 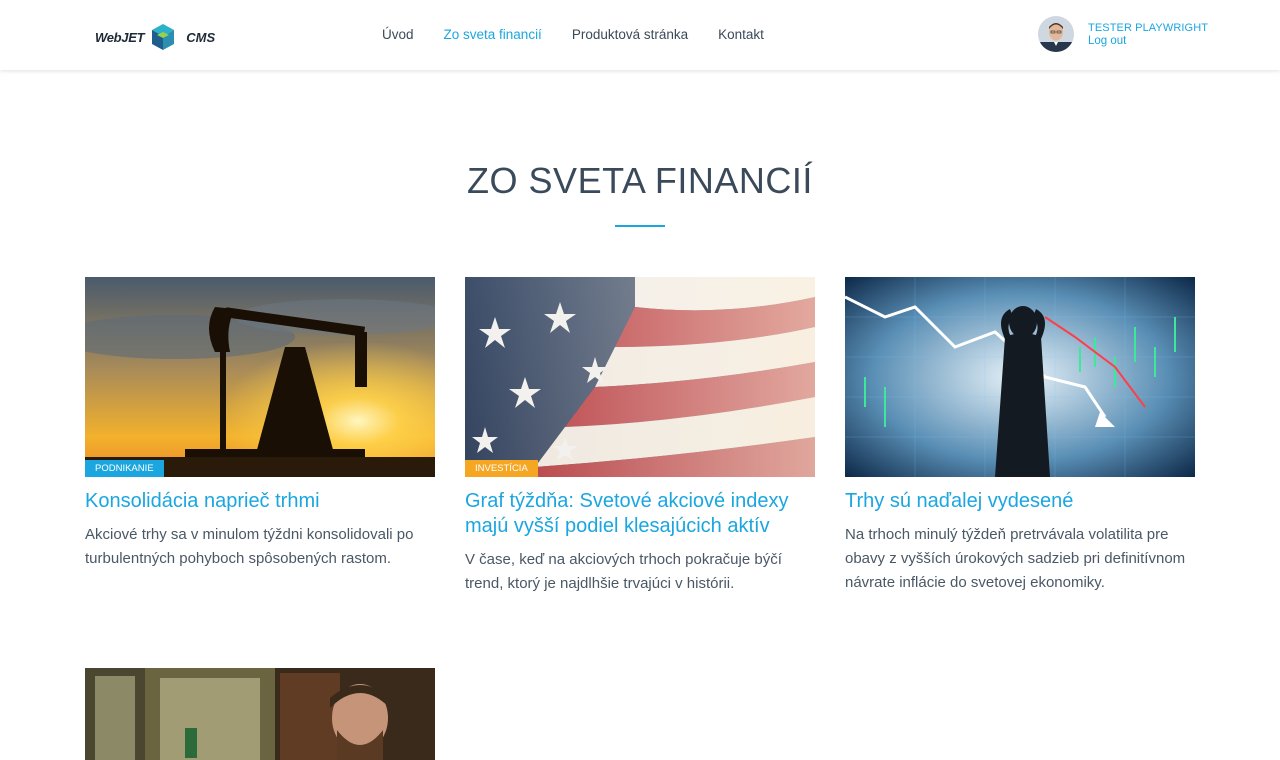 I want to click on avatar, so click(x=1056, y=34).